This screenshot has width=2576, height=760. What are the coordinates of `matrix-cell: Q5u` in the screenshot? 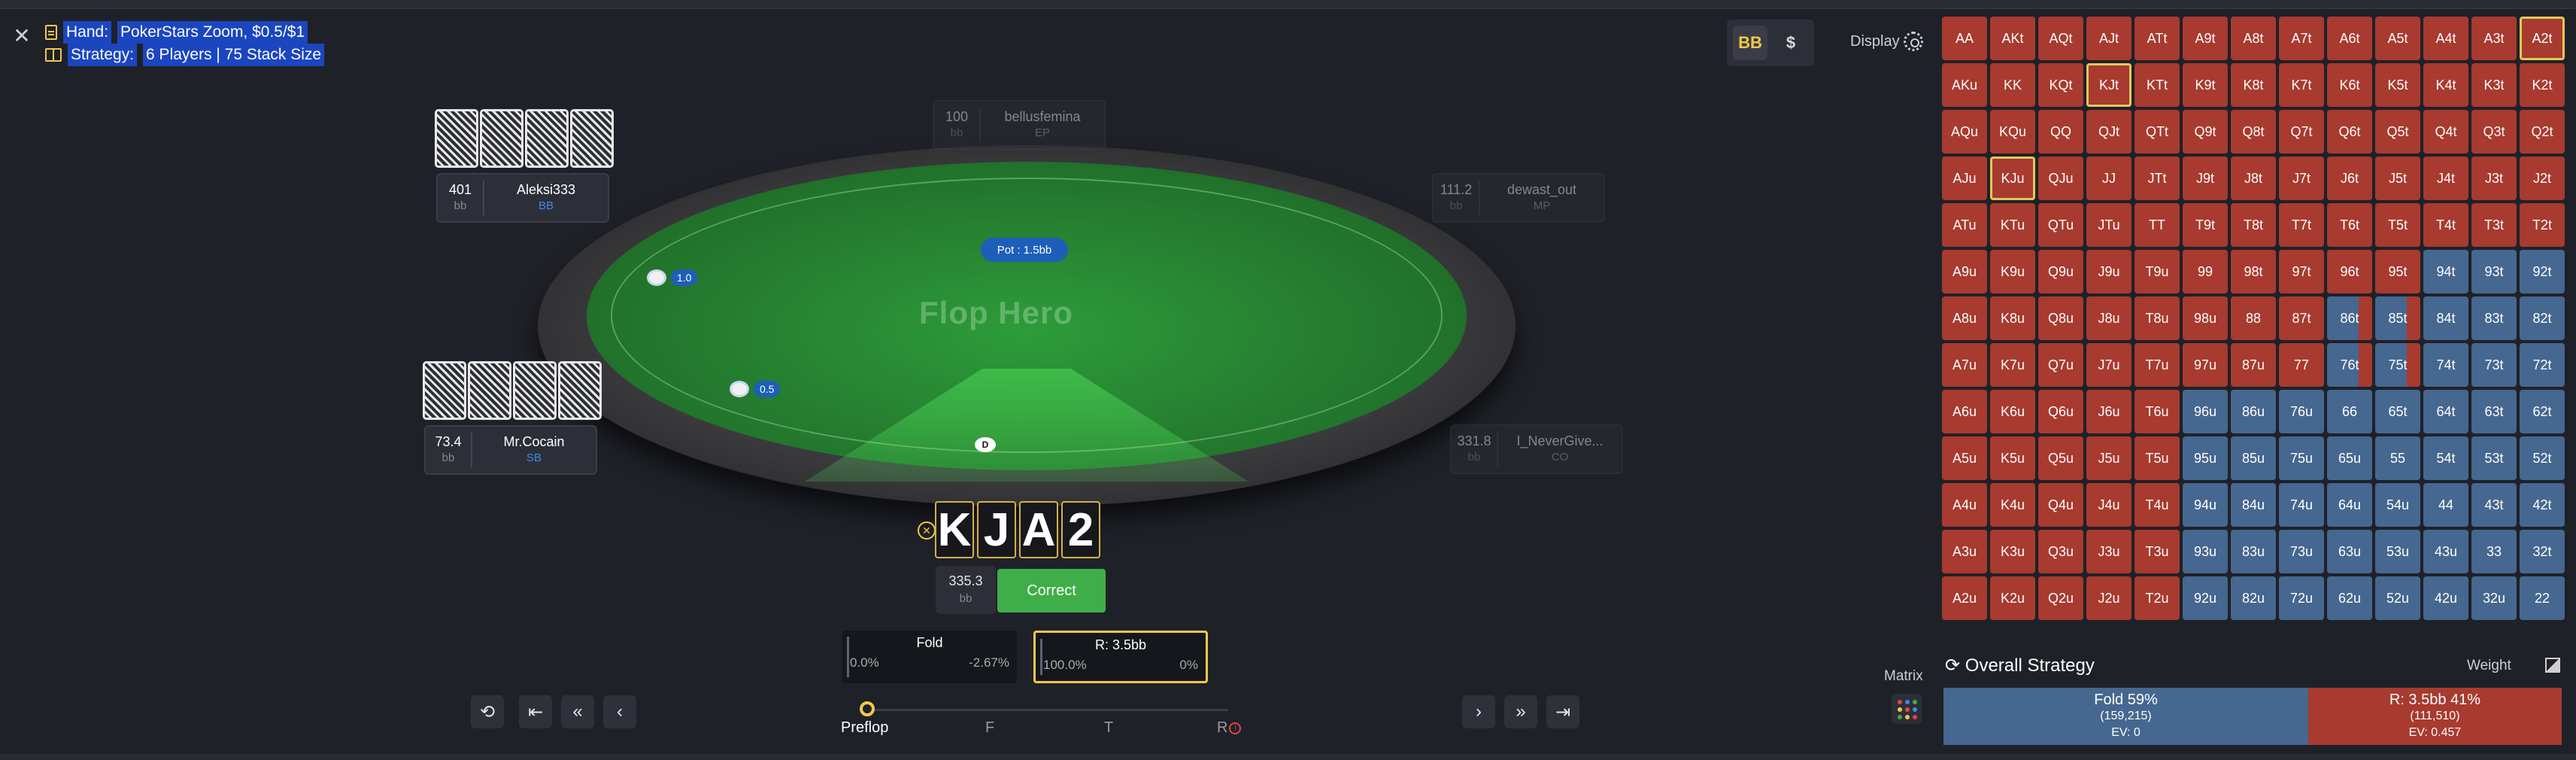 It's located at (2060, 458).